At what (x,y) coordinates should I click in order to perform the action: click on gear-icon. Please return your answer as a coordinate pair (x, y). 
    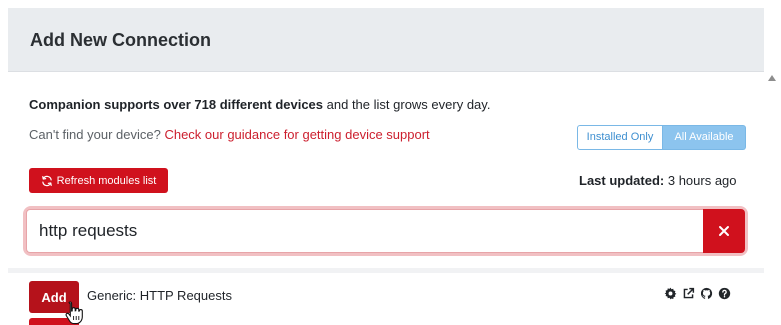
    Looking at the image, I should click on (670, 293).